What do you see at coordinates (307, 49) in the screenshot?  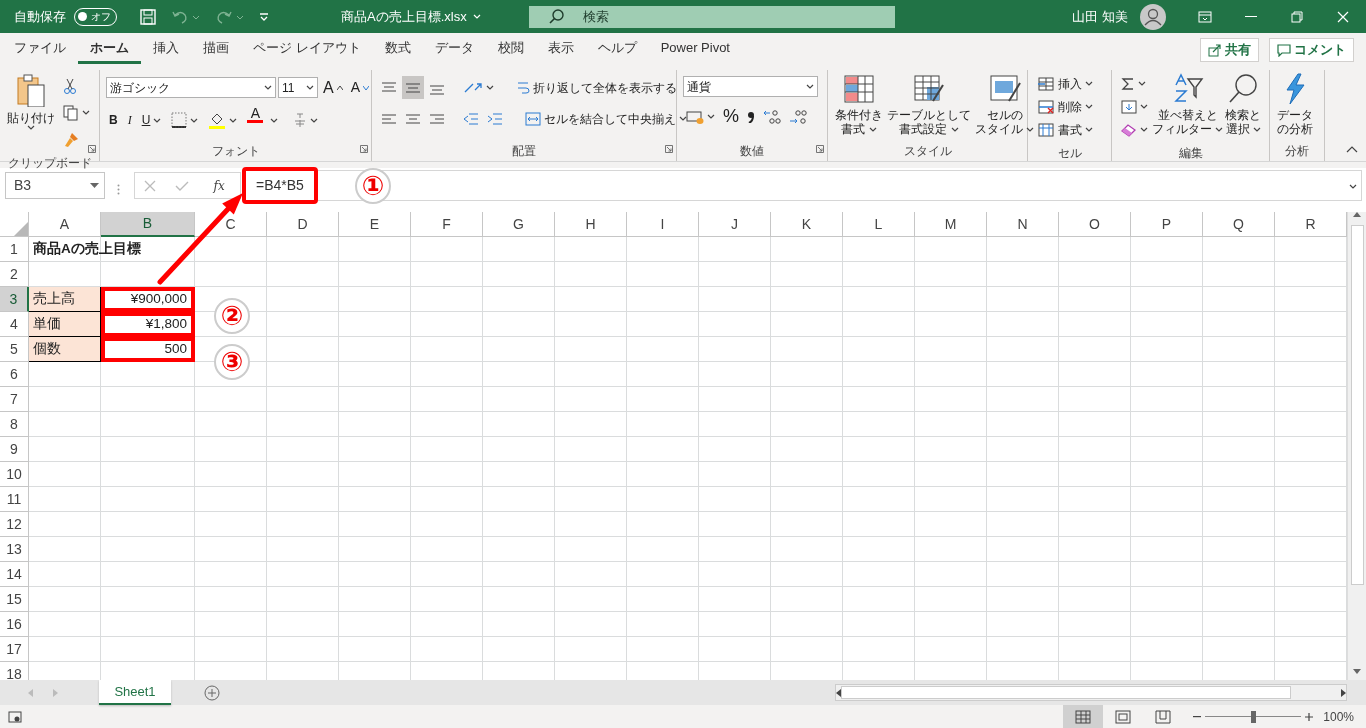 I see `ribbon-tab: ページ レイアウト` at bounding box center [307, 49].